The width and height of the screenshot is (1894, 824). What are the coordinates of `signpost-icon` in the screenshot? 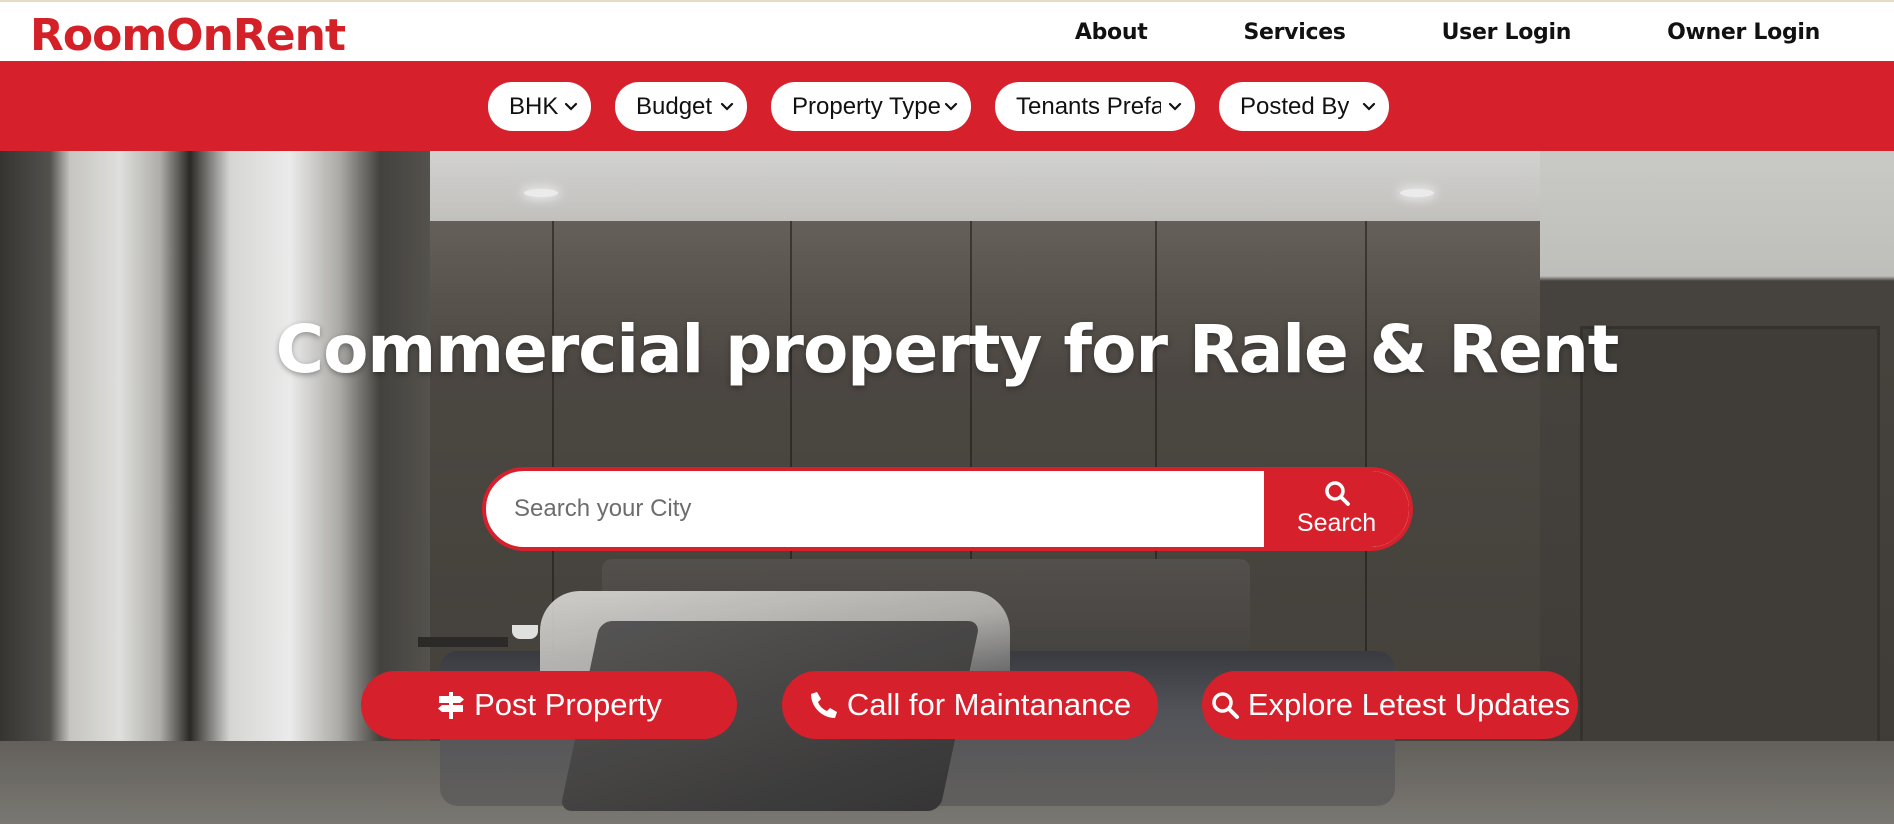 It's located at (451, 705).